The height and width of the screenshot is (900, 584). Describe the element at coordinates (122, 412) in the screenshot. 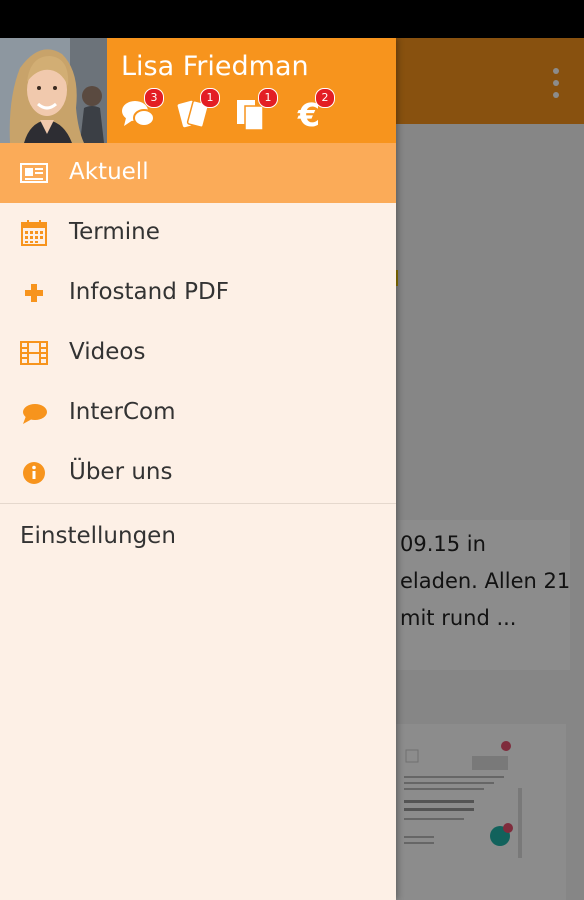

I see `menu-item-label: InterCom` at that location.